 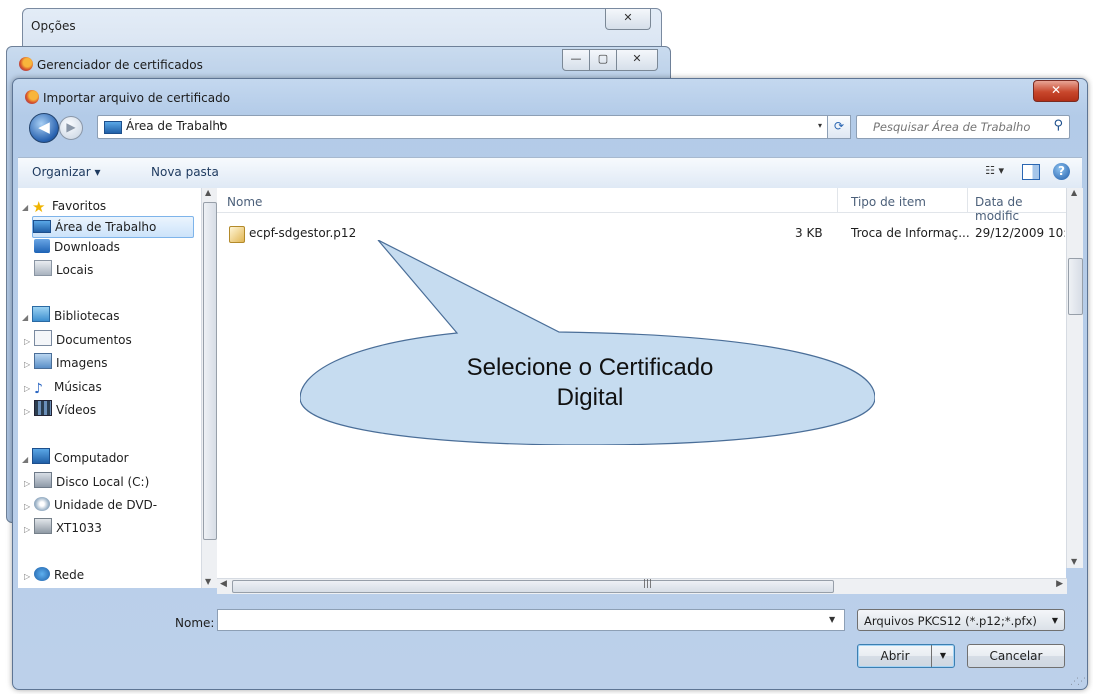 I want to click on search-box: ⚲, so click(x=963, y=127).